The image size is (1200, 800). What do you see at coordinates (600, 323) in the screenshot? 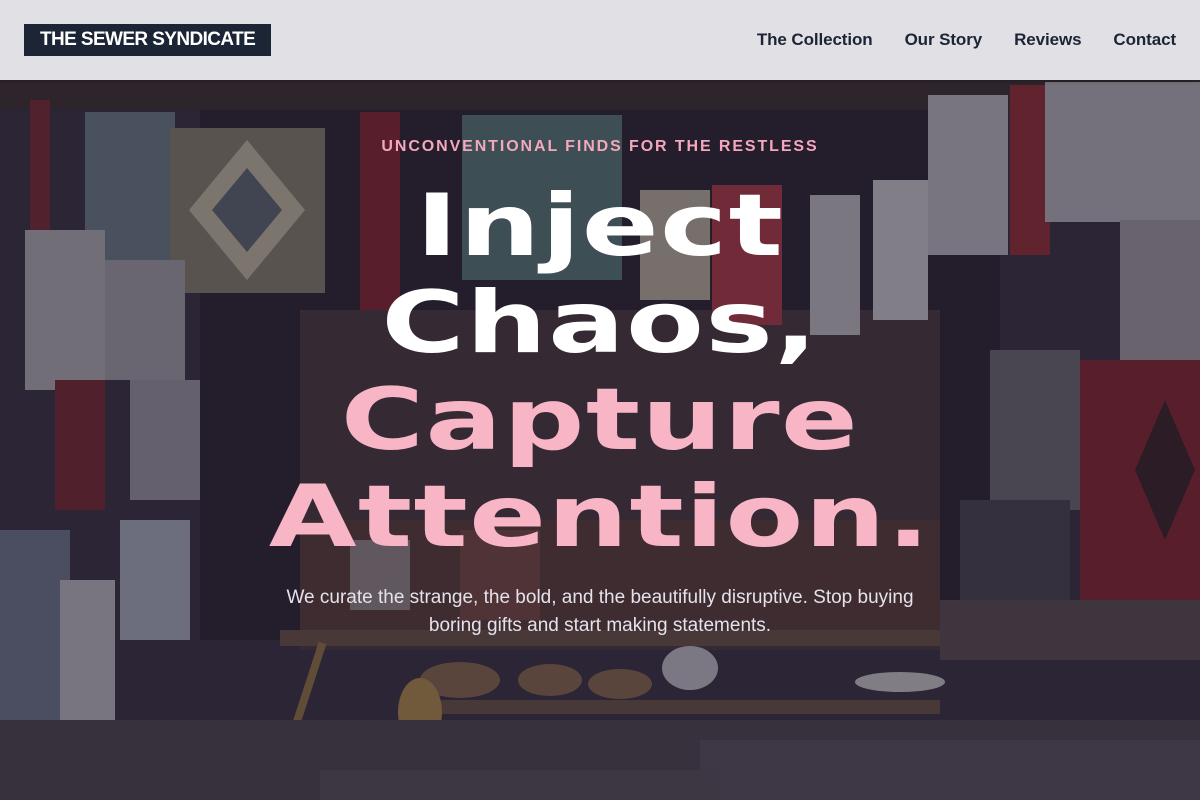
I see `headline-line-chaos: Chaos,` at bounding box center [600, 323].